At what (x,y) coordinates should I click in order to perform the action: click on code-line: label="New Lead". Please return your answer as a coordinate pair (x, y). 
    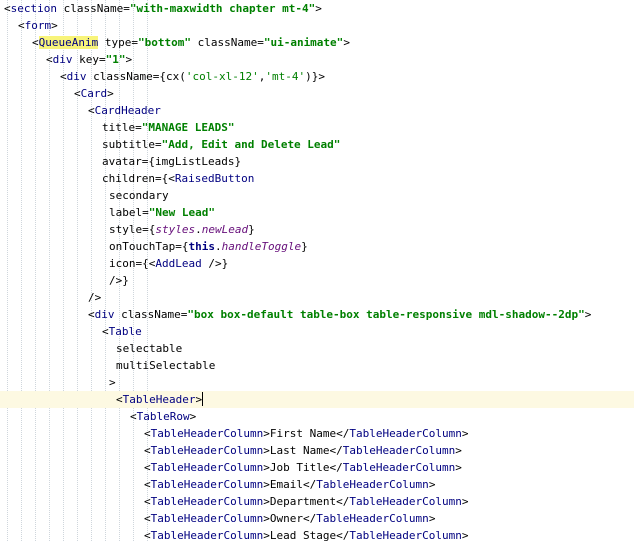
    Looking at the image, I should click on (317, 212).